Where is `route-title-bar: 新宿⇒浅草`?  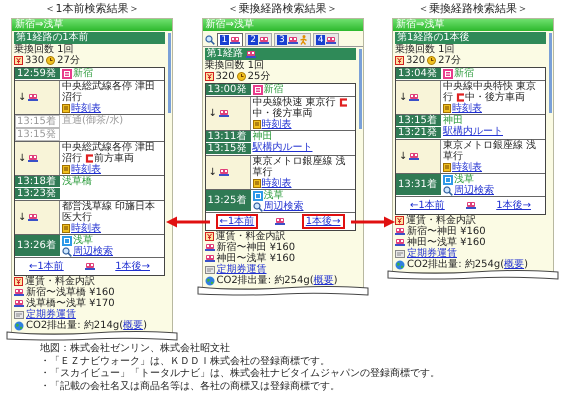
route-title-bar: 新宿⇒浅草 is located at coordinates (92, 25).